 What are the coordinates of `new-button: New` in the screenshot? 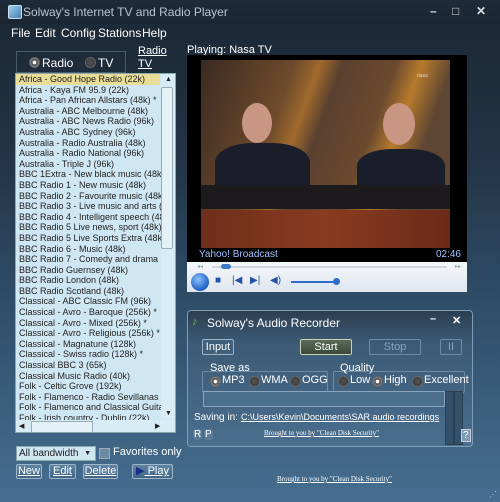 It's located at (29, 471).